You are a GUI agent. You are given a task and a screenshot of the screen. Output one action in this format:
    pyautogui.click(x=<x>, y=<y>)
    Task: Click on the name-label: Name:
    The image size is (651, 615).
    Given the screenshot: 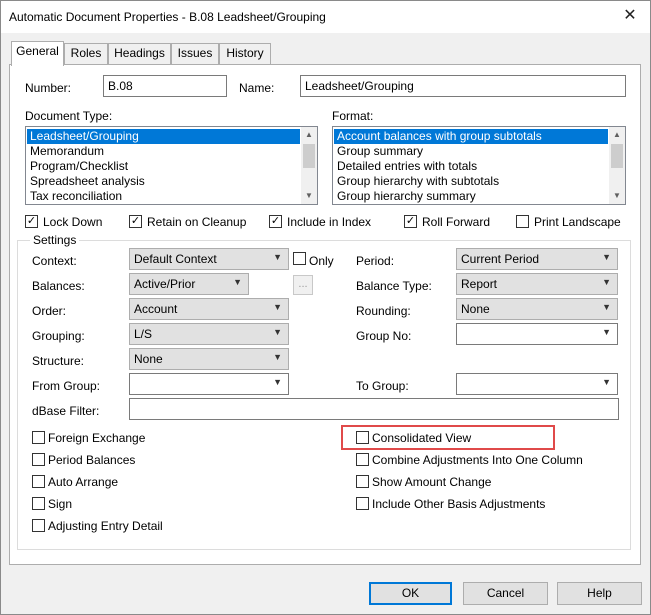 What is the action you would take?
    pyautogui.click(x=257, y=88)
    